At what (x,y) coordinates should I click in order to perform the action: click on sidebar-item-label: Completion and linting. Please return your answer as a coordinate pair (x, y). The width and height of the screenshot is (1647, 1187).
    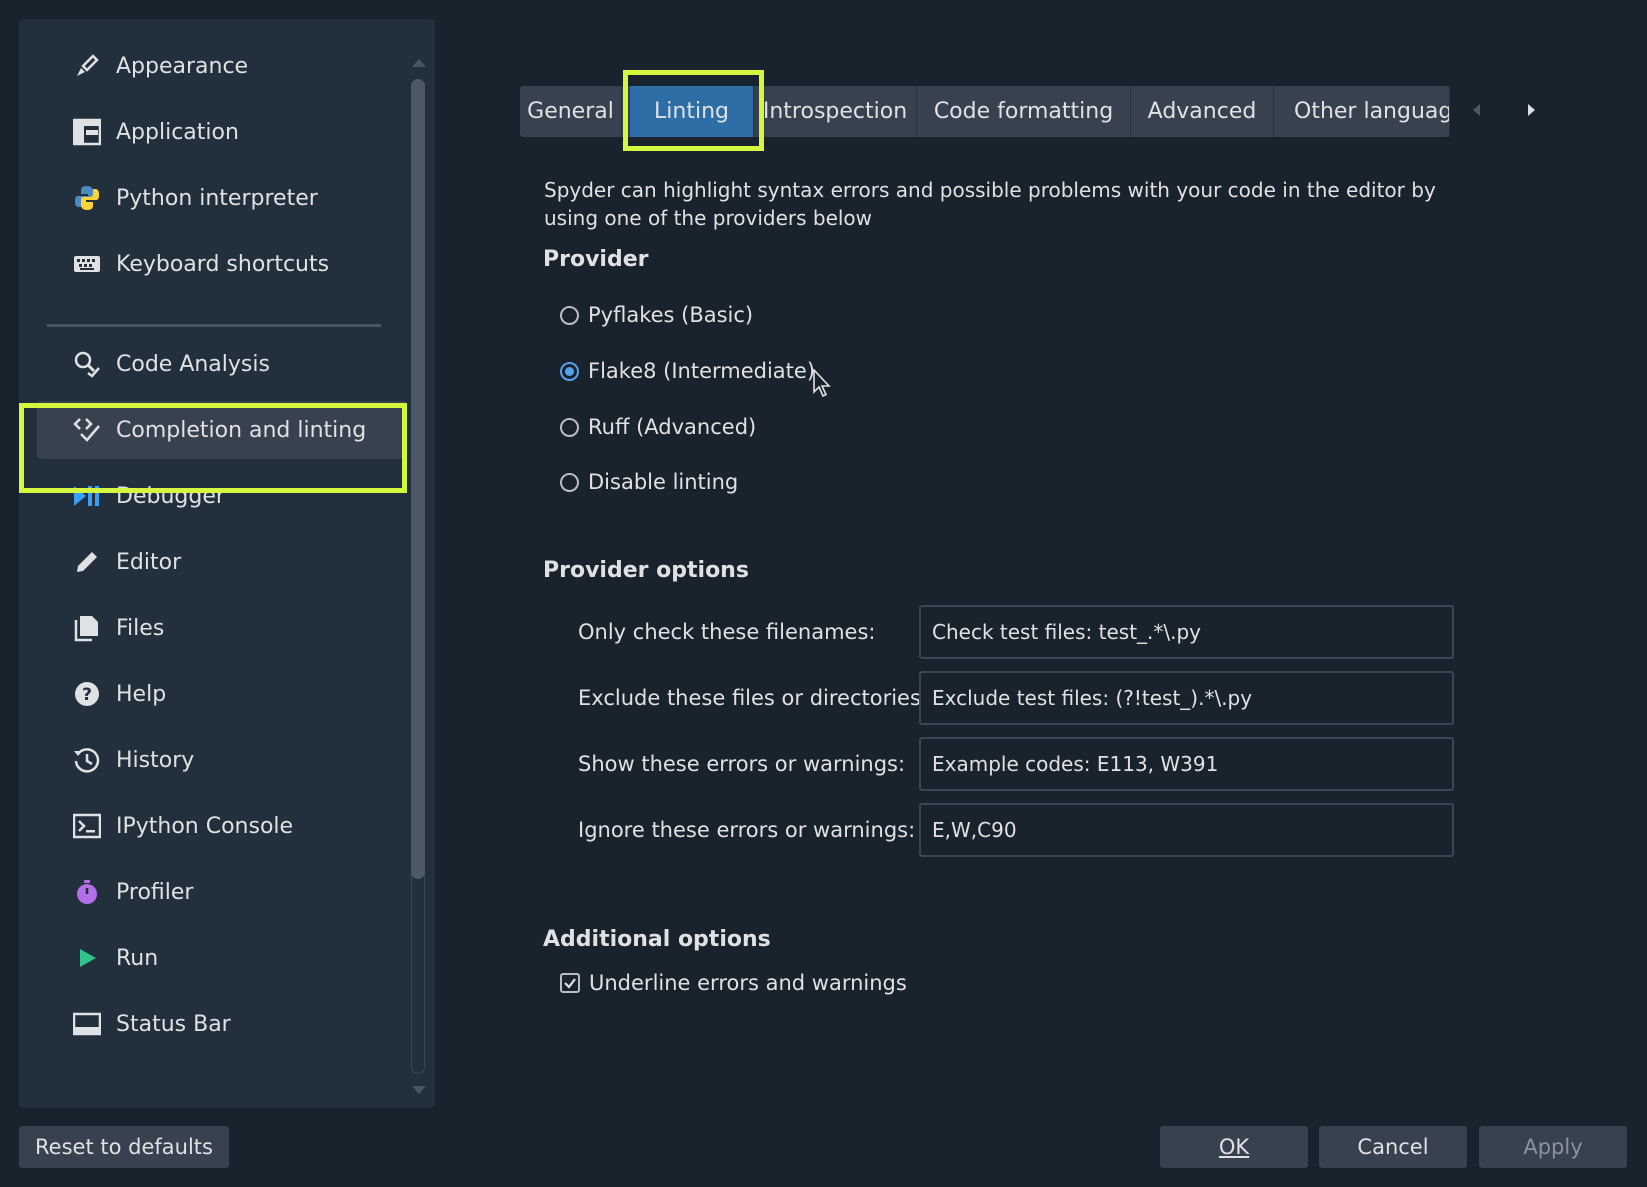
    Looking at the image, I should click on (241, 430).